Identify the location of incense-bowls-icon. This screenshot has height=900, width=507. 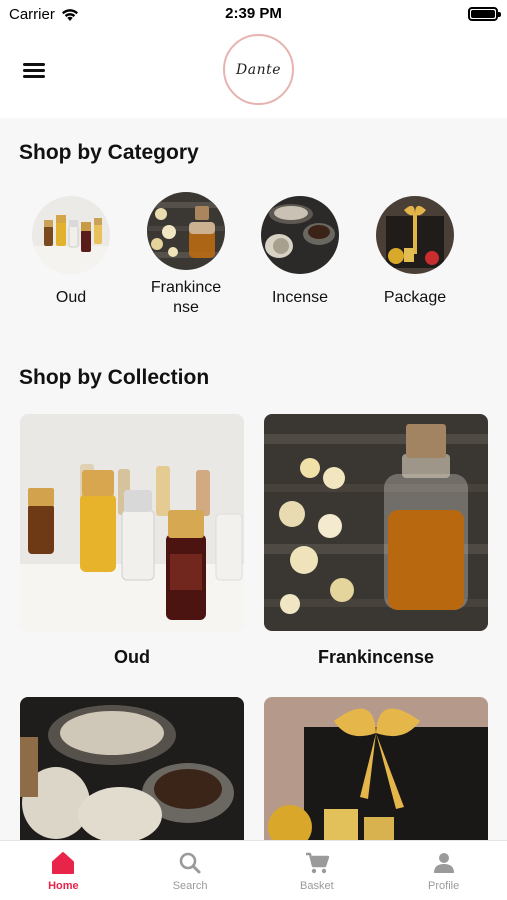
(300, 235).